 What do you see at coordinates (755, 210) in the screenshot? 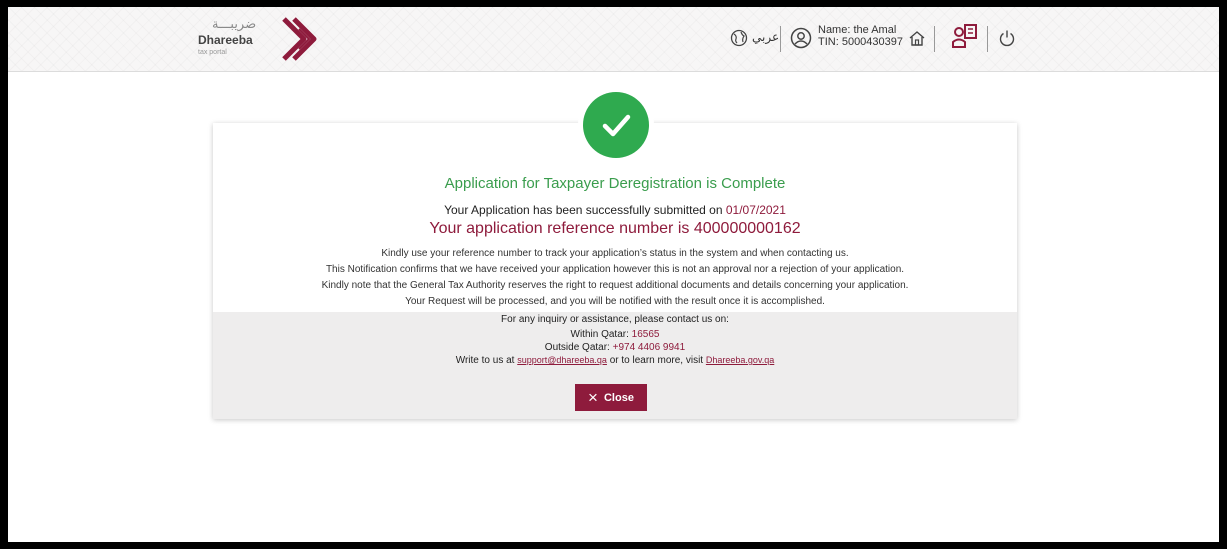
I see `submission-date: 01/07/2021` at bounding box center [755, 210].